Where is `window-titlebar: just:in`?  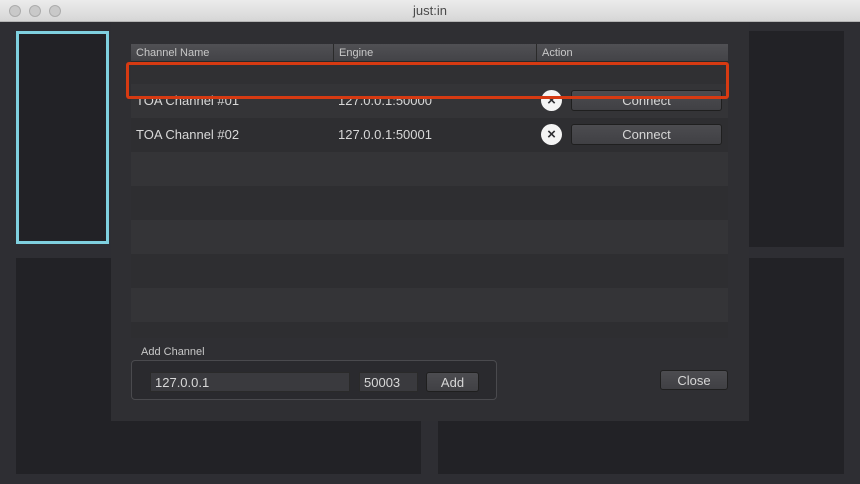 window-titlebar: just:in is located at coordinates (430, 11).